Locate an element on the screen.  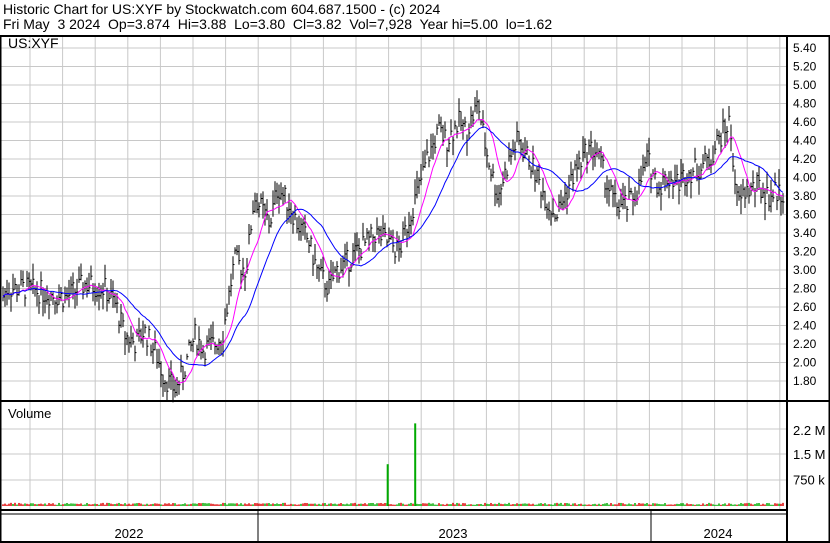
symbol-label: US:XYF is located at coordinates (33, 43).